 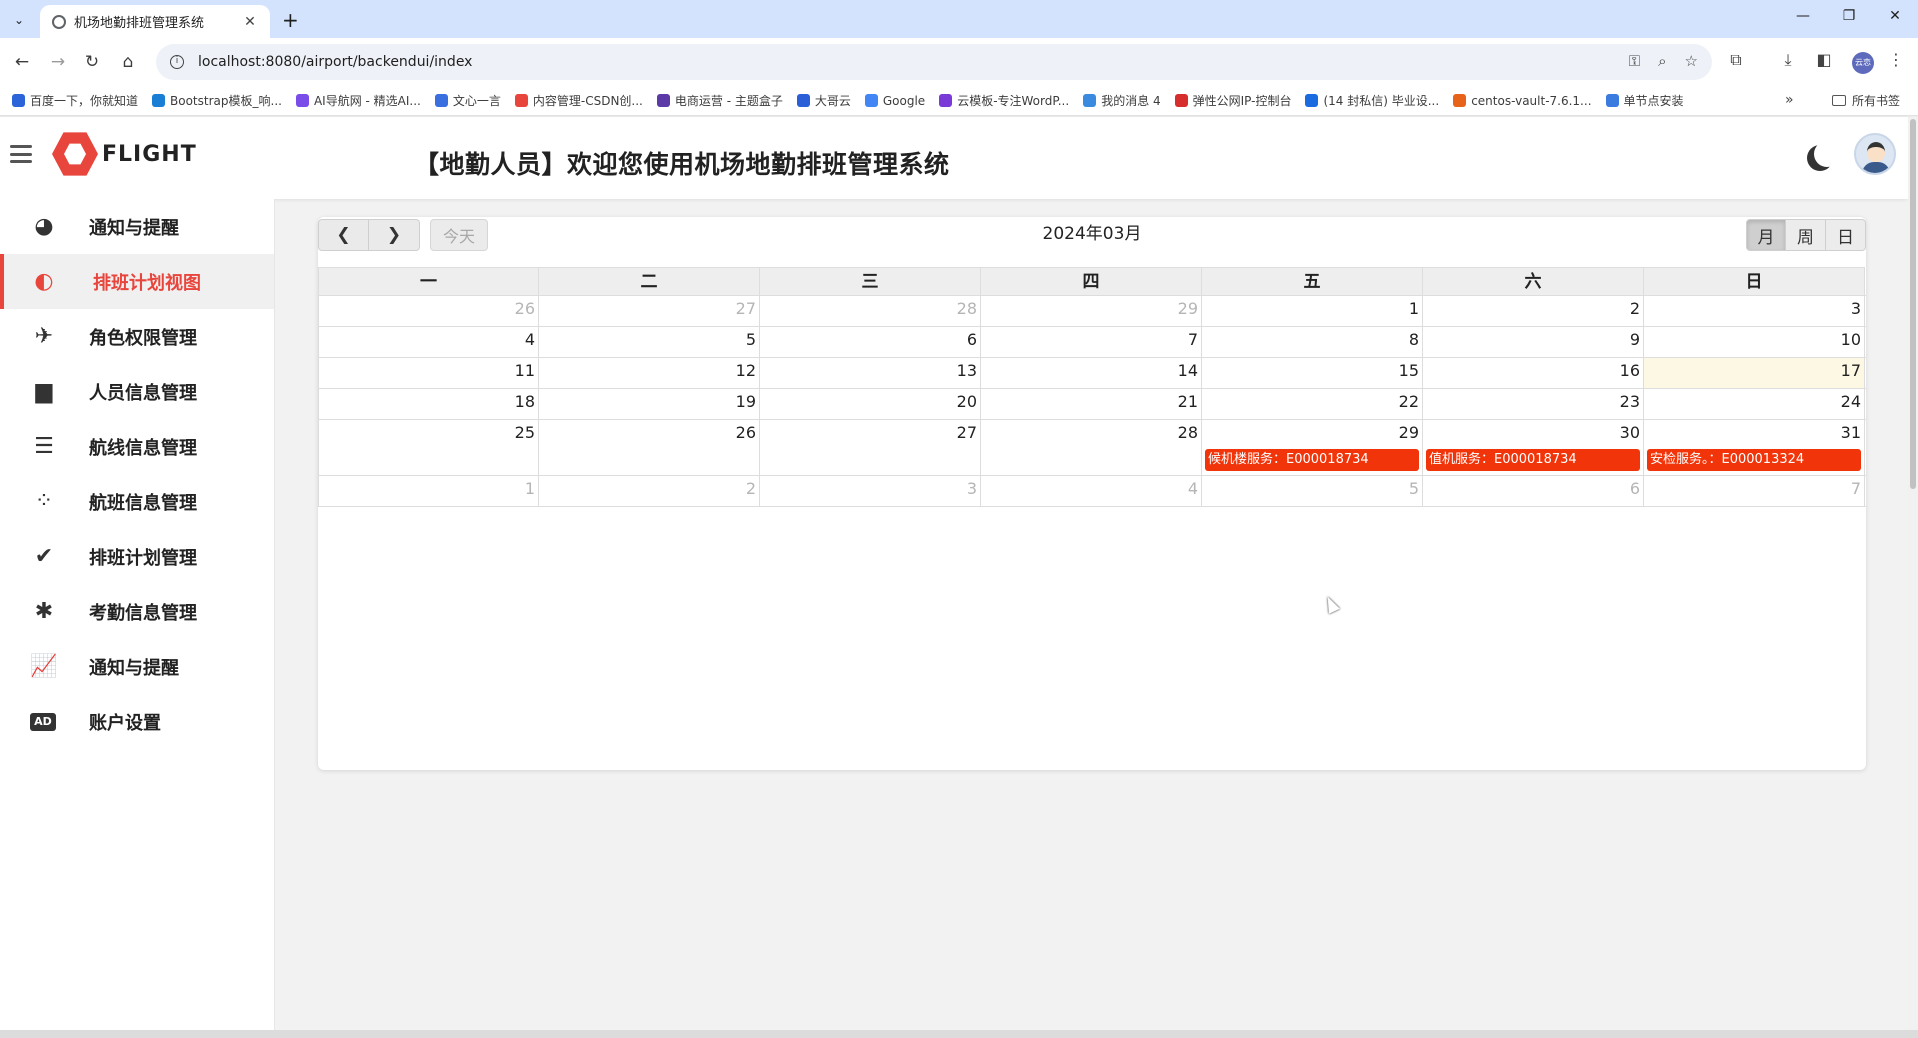 What do you see at coordinates (1414, 339) in the screenshot?
I see `day-number: 8` at bounding box center [1414, 339].